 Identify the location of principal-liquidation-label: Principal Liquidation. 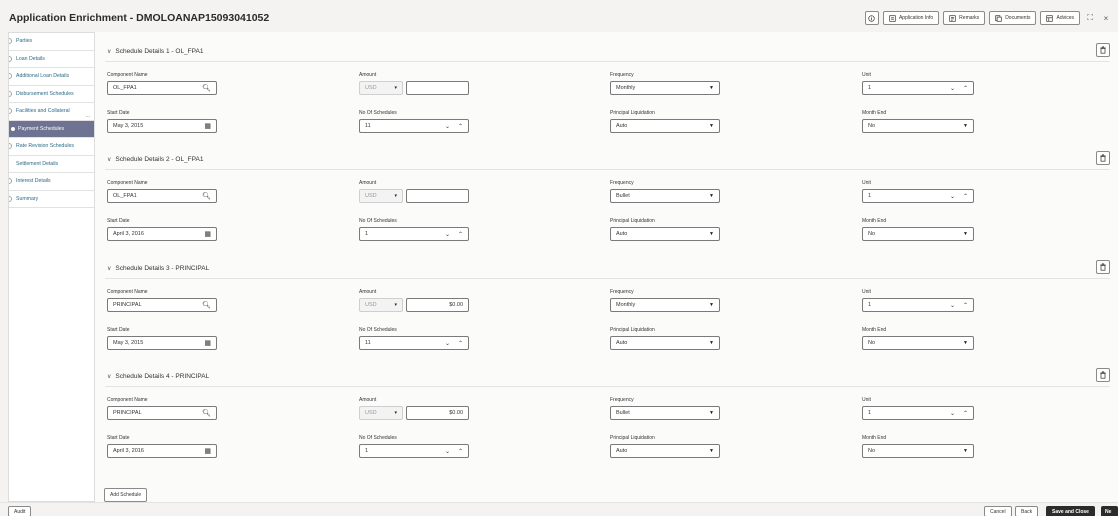
(632, 330).